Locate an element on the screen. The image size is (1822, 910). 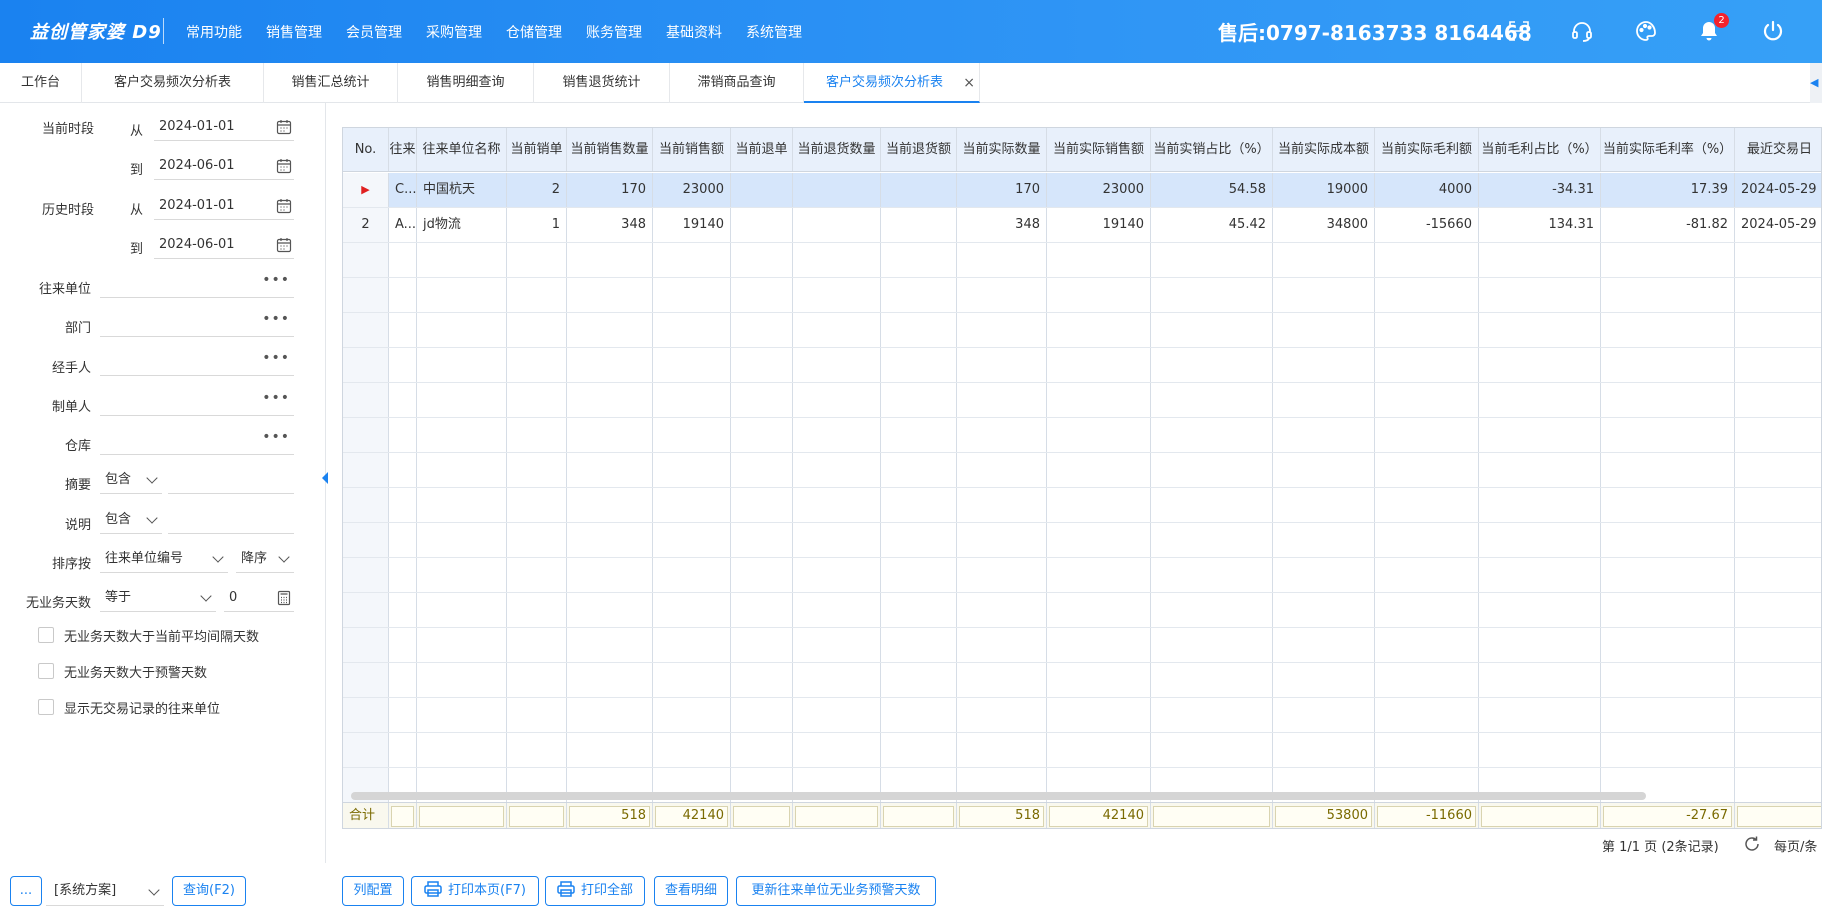
sort-order-select: 降序 is located at coordinates (265, 559).